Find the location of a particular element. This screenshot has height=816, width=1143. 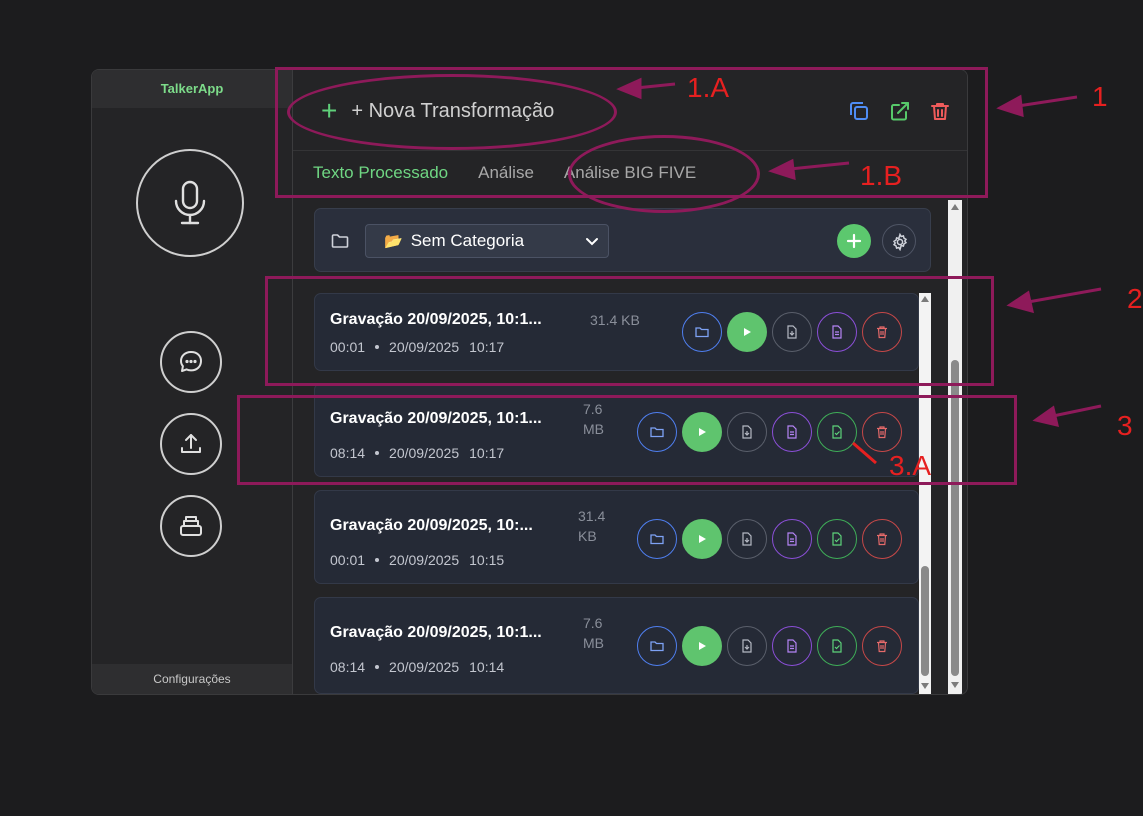

annotation-label-1b: 1.B is located at coordinates (881, 175).